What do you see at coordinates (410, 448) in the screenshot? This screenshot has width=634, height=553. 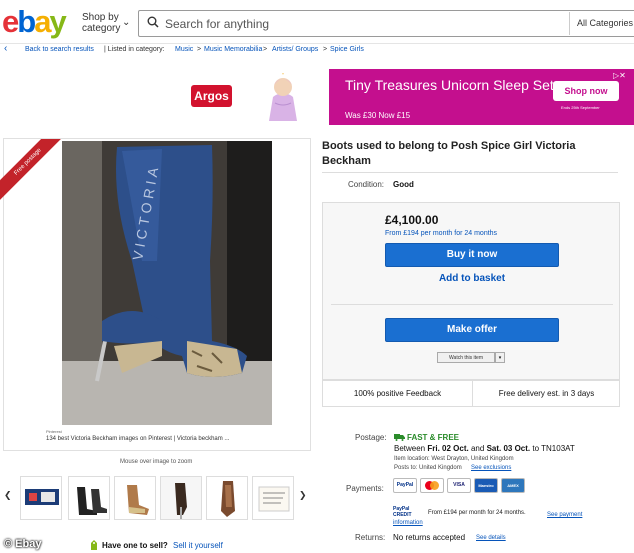 I see `between-text: Between` at bounding box center [410, 448].